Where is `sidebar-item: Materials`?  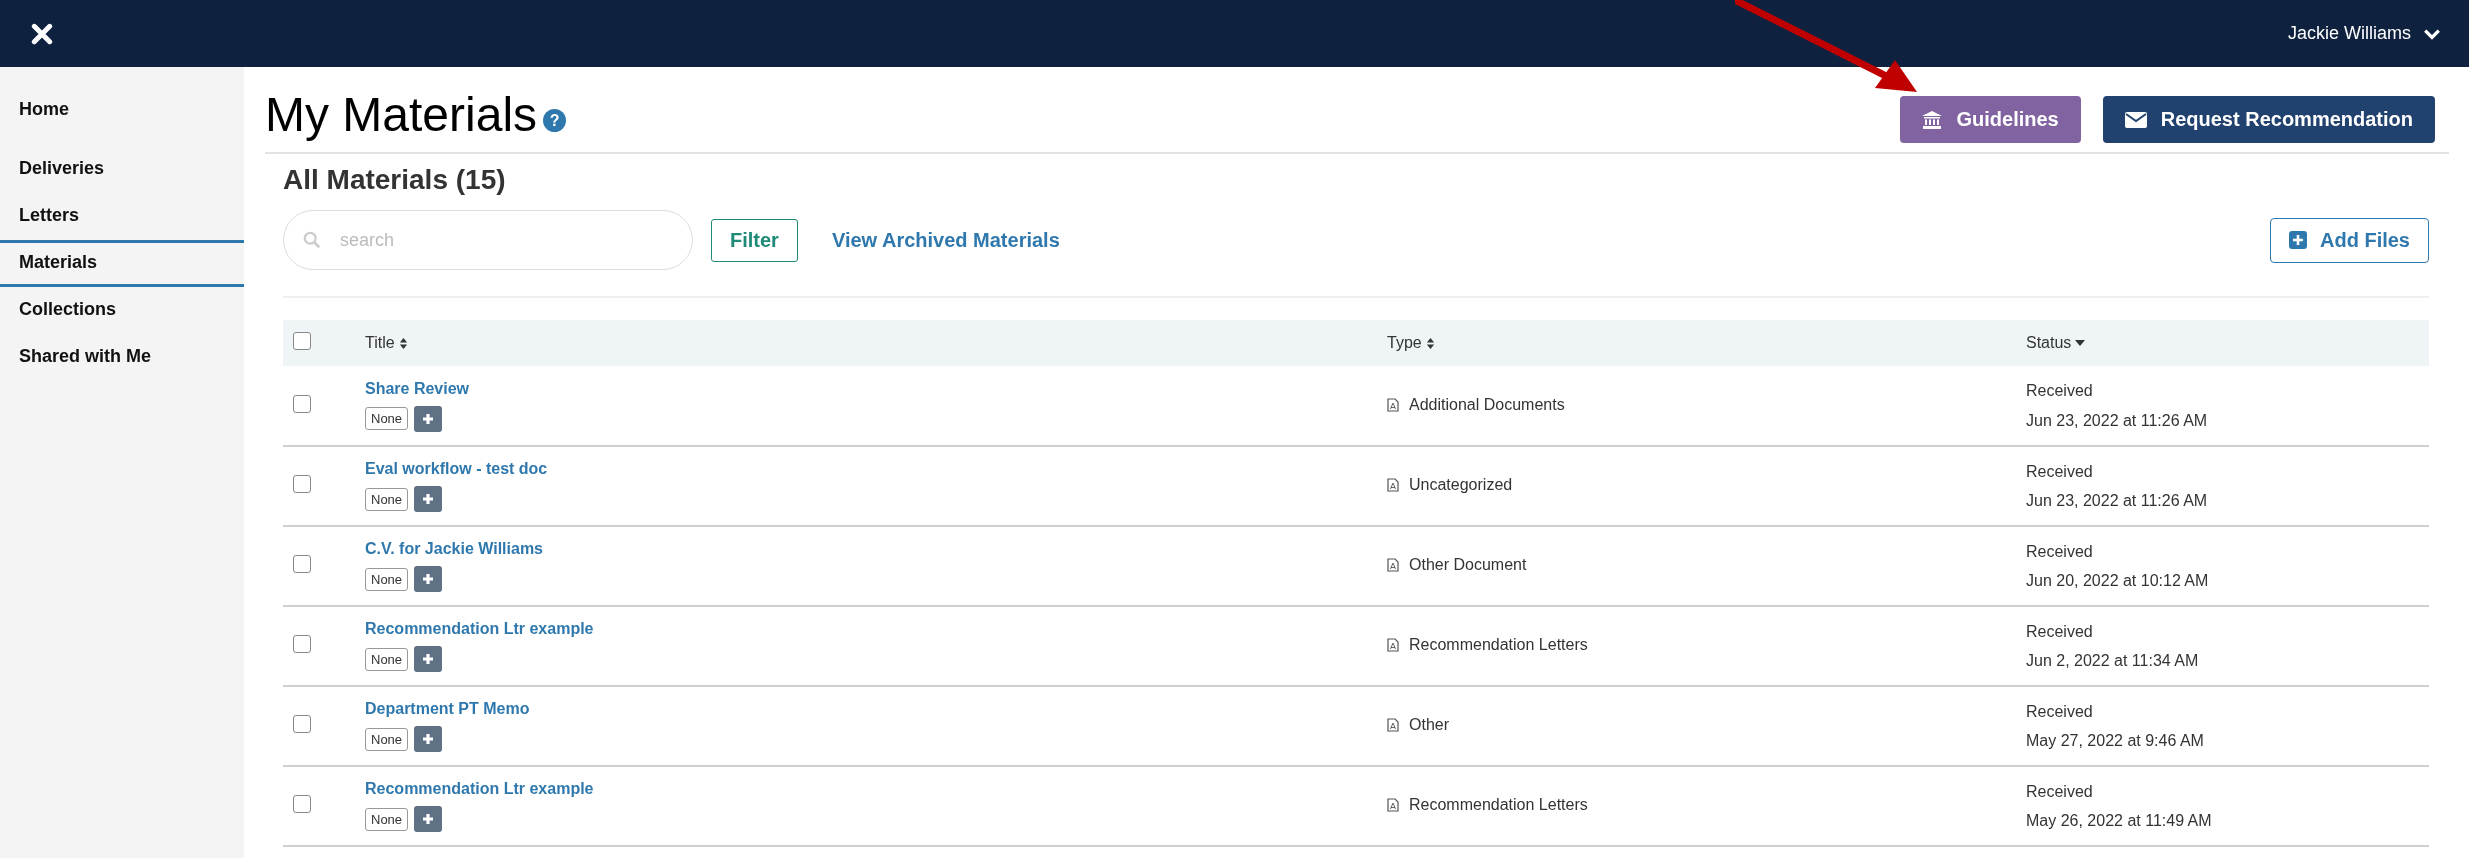
sidebar-item: Materials is located at coordinates (122, 263).